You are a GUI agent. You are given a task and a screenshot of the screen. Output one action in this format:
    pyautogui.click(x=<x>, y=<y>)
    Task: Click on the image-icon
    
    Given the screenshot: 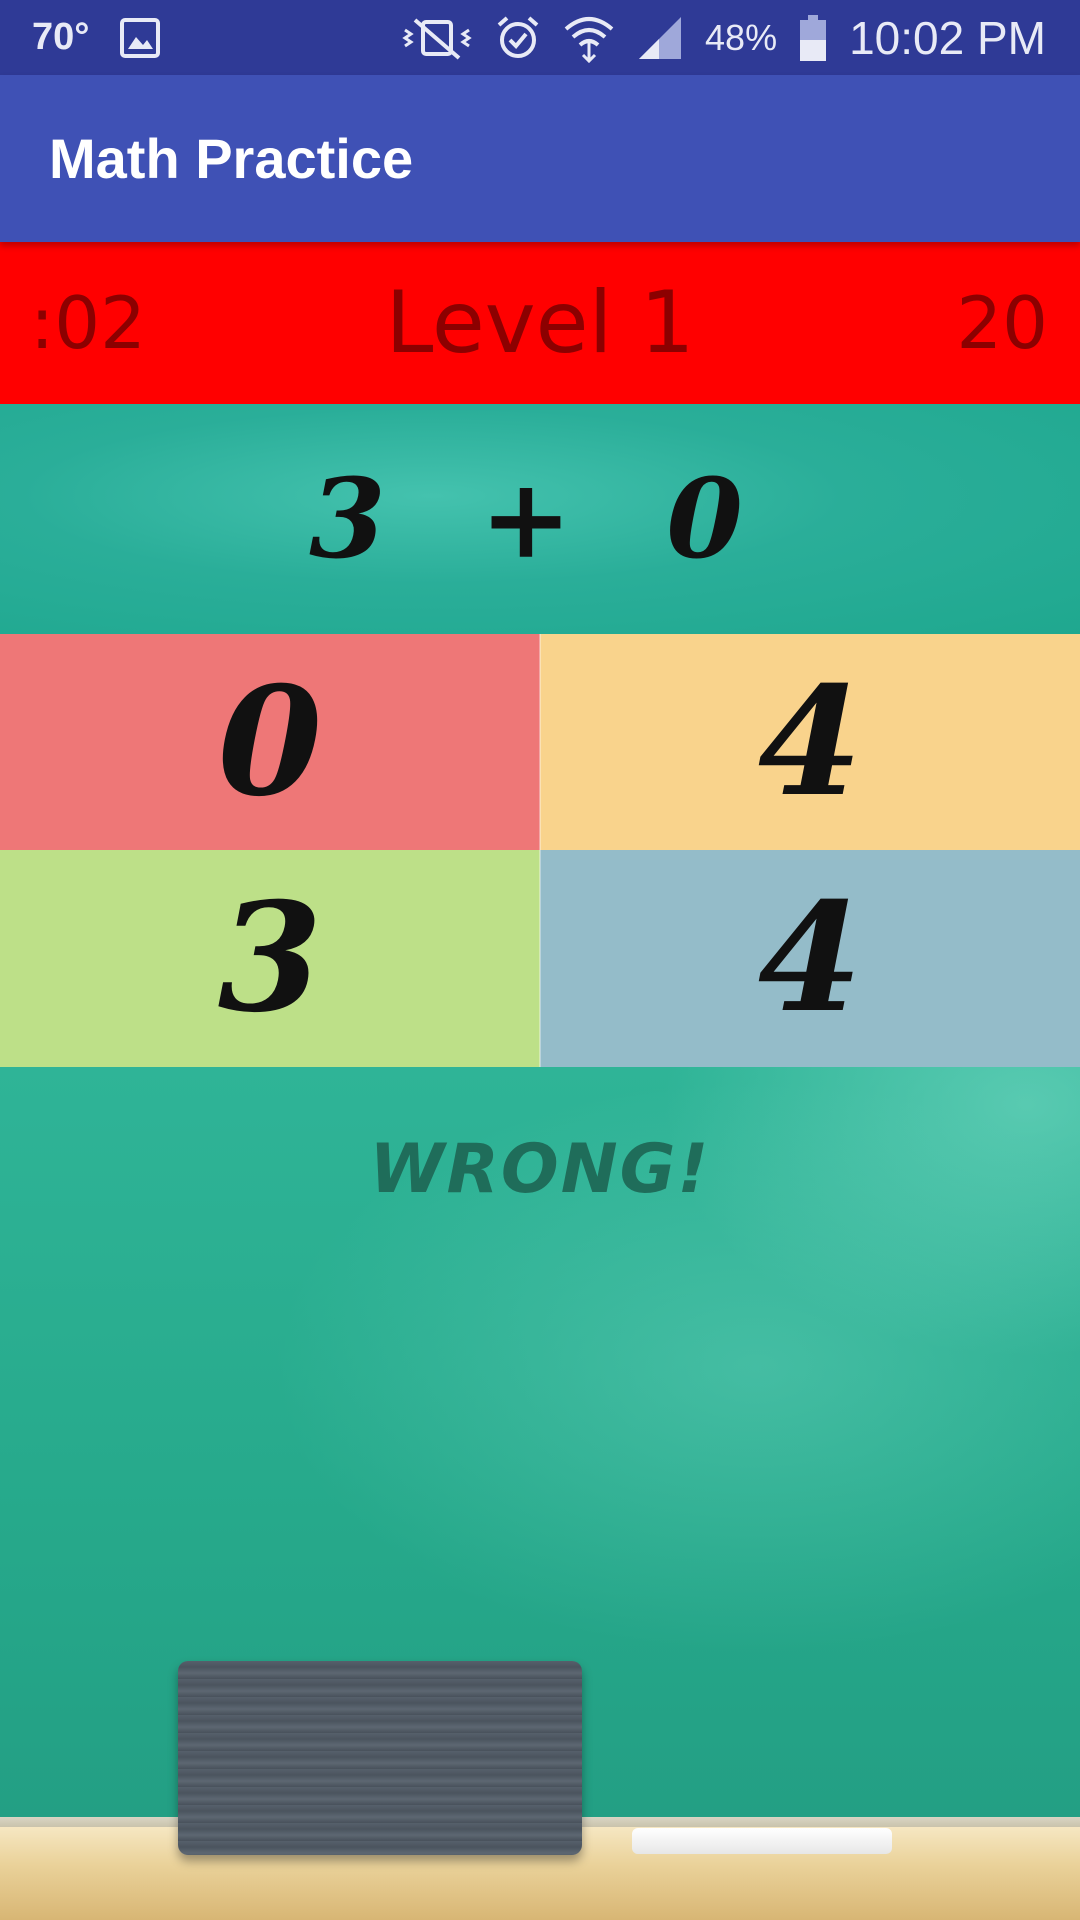 What is the action you would take?
    pyautogui.click(x=140, y=38)
    